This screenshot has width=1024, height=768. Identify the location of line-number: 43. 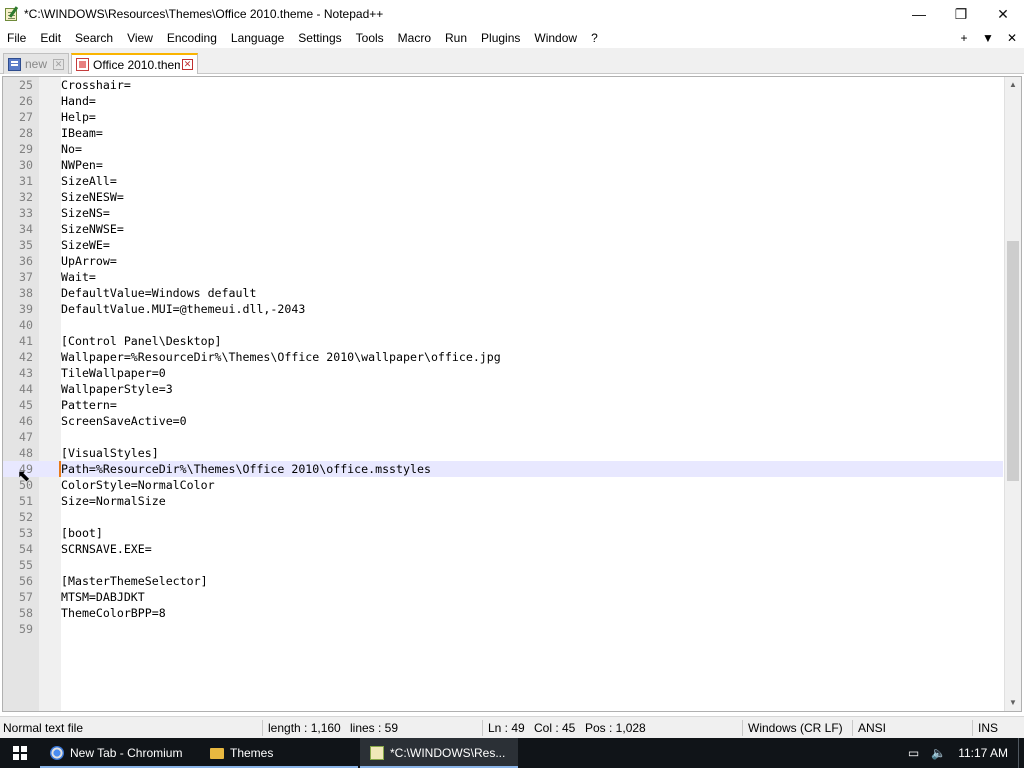
(26, 373).